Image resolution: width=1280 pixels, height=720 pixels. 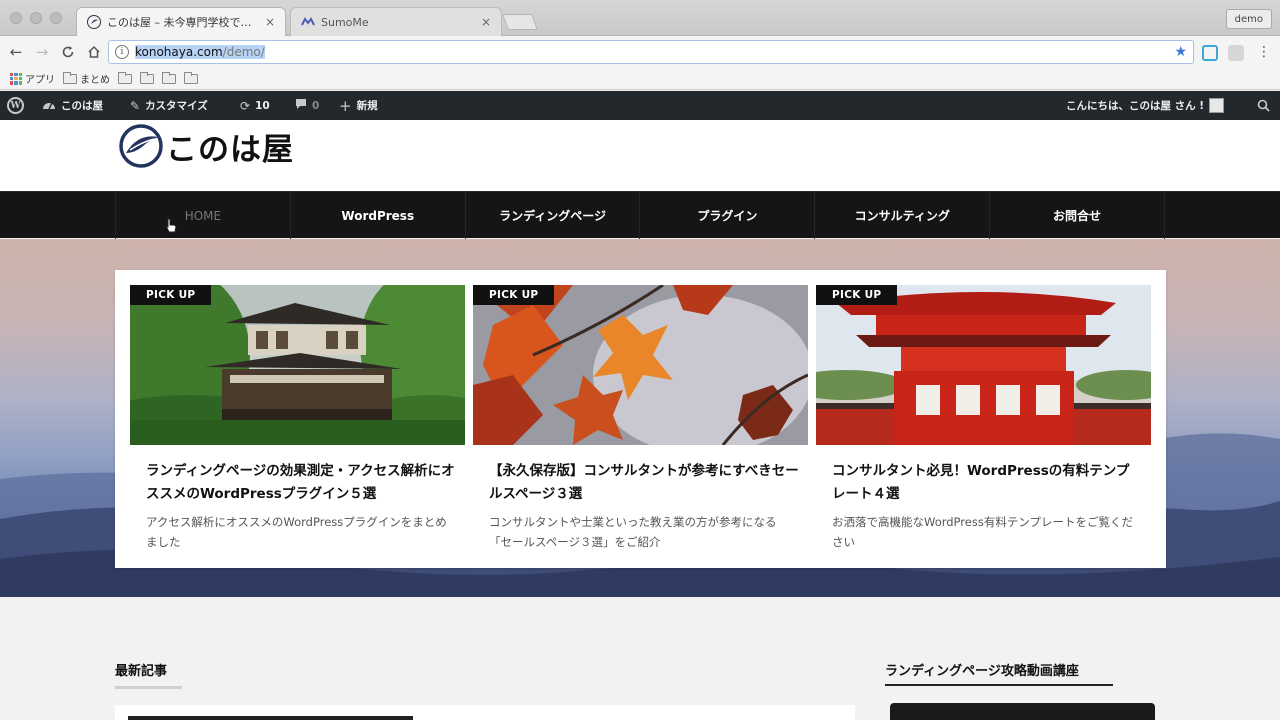 I want to click on browser-toolbar: ← → i konohaya.com/demo/ ★ ⋮, so click(x=640, y=52).